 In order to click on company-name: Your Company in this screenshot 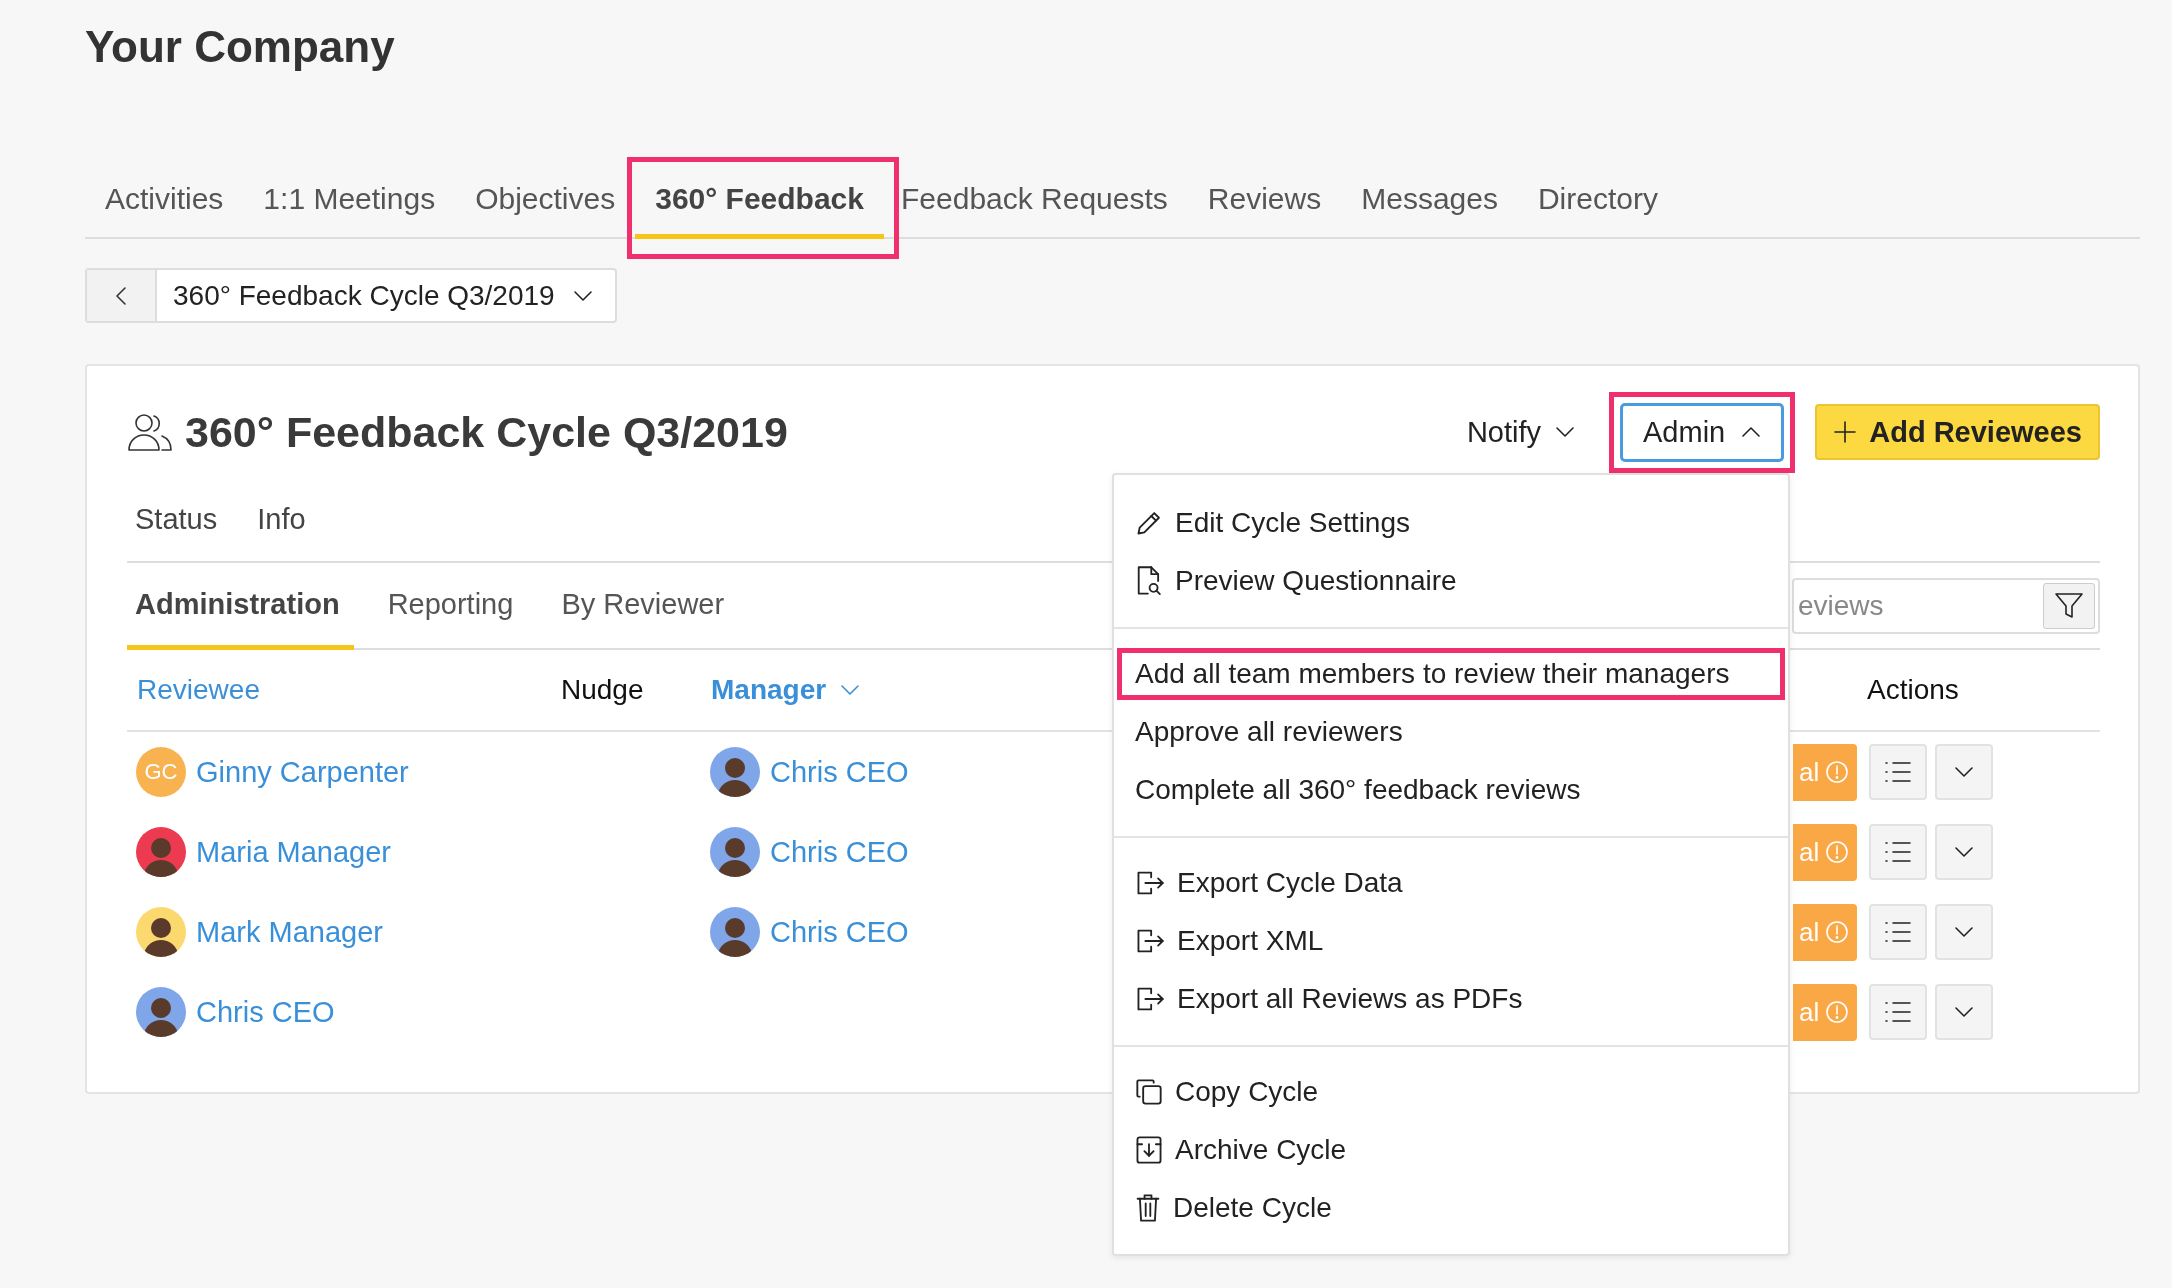, I will do `click(240, 47)`.